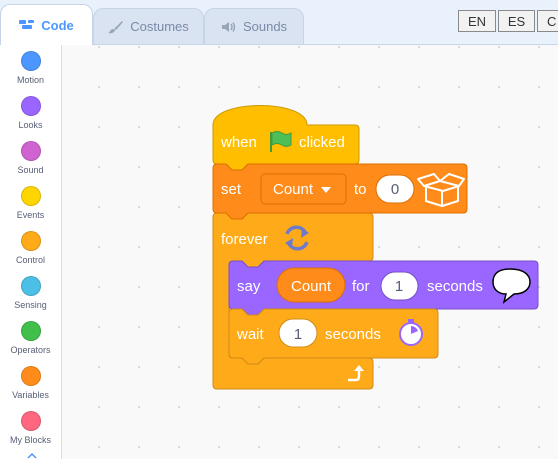  I want to click on set-variable-block: set Count to 0, so click(340, 191).